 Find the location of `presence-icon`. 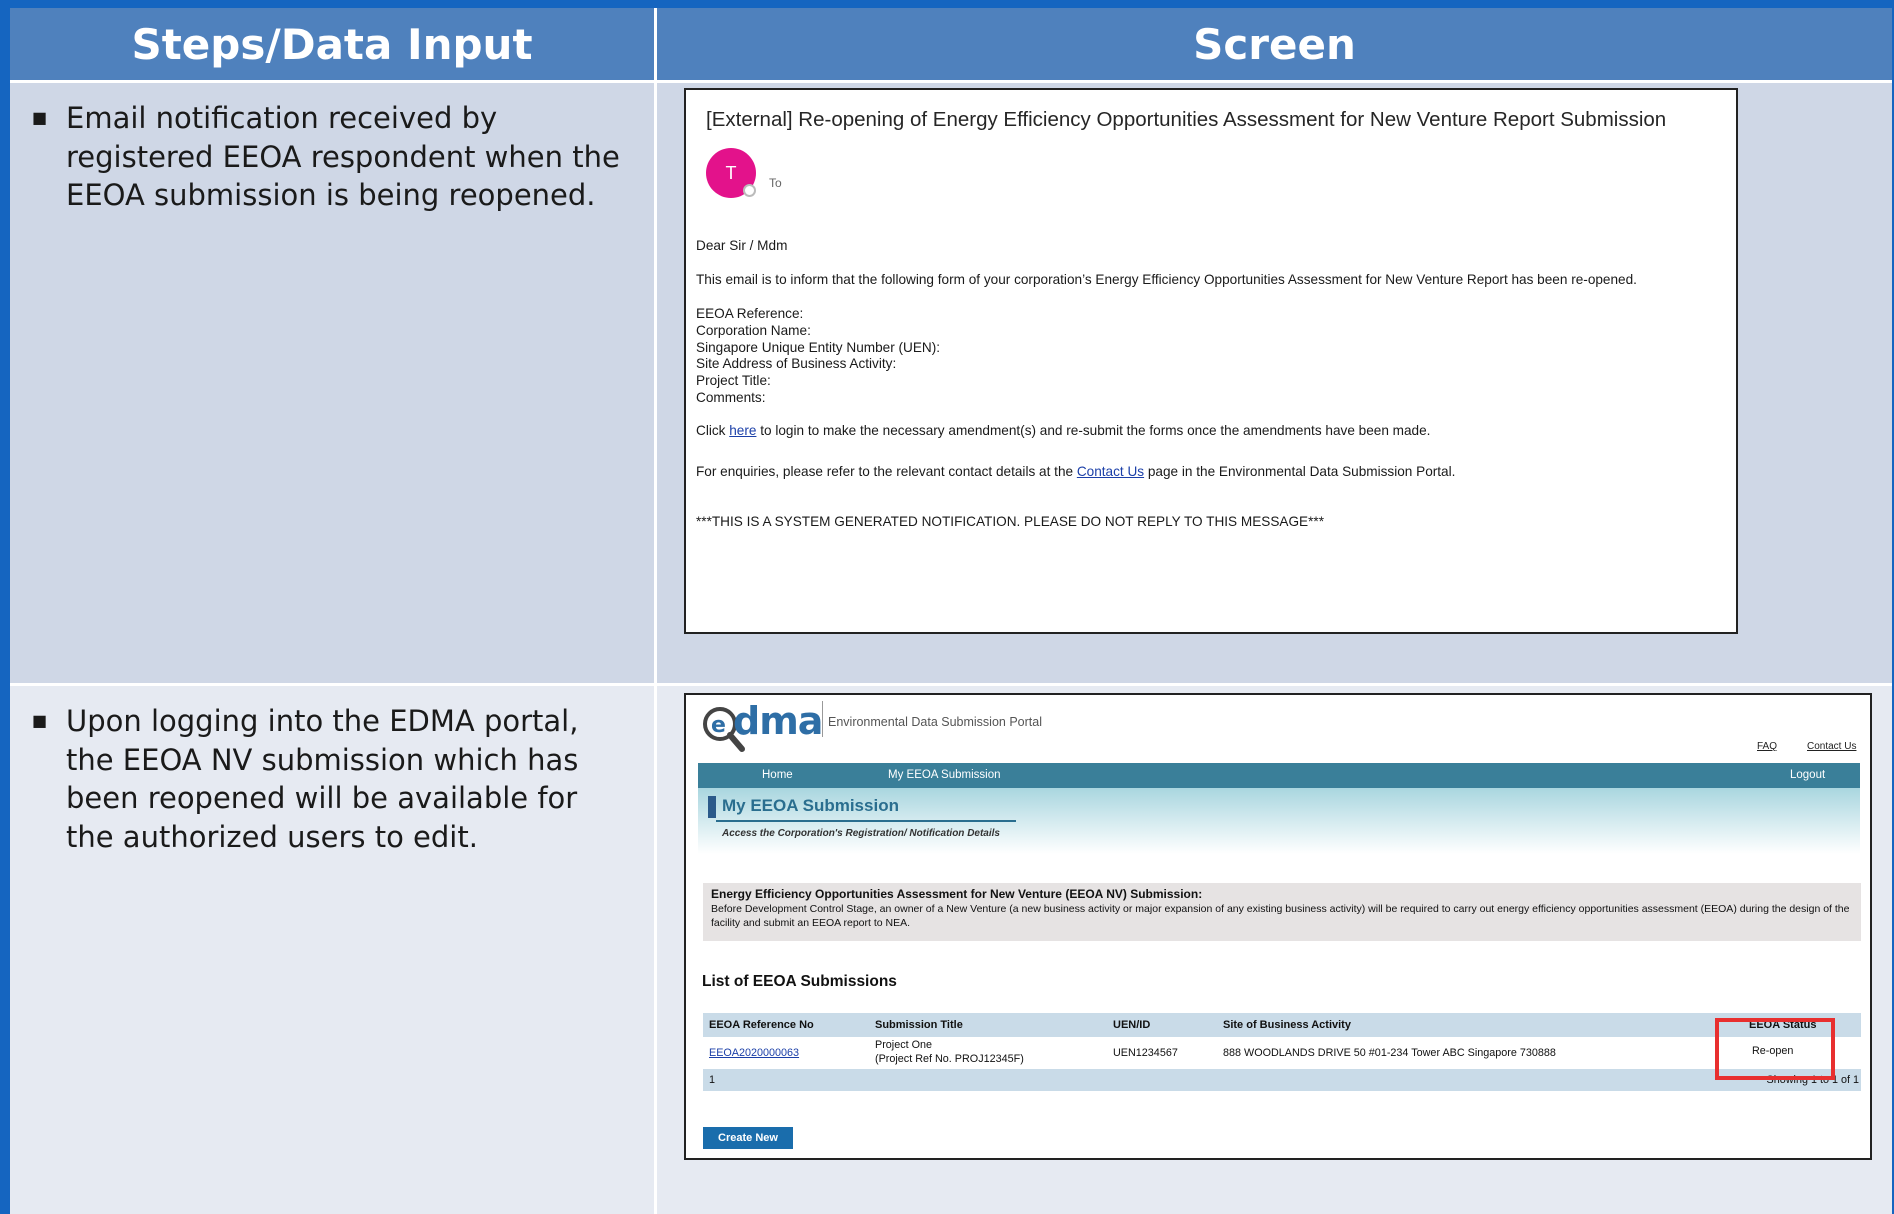

presence-icon is located at coordinates (749, 190).